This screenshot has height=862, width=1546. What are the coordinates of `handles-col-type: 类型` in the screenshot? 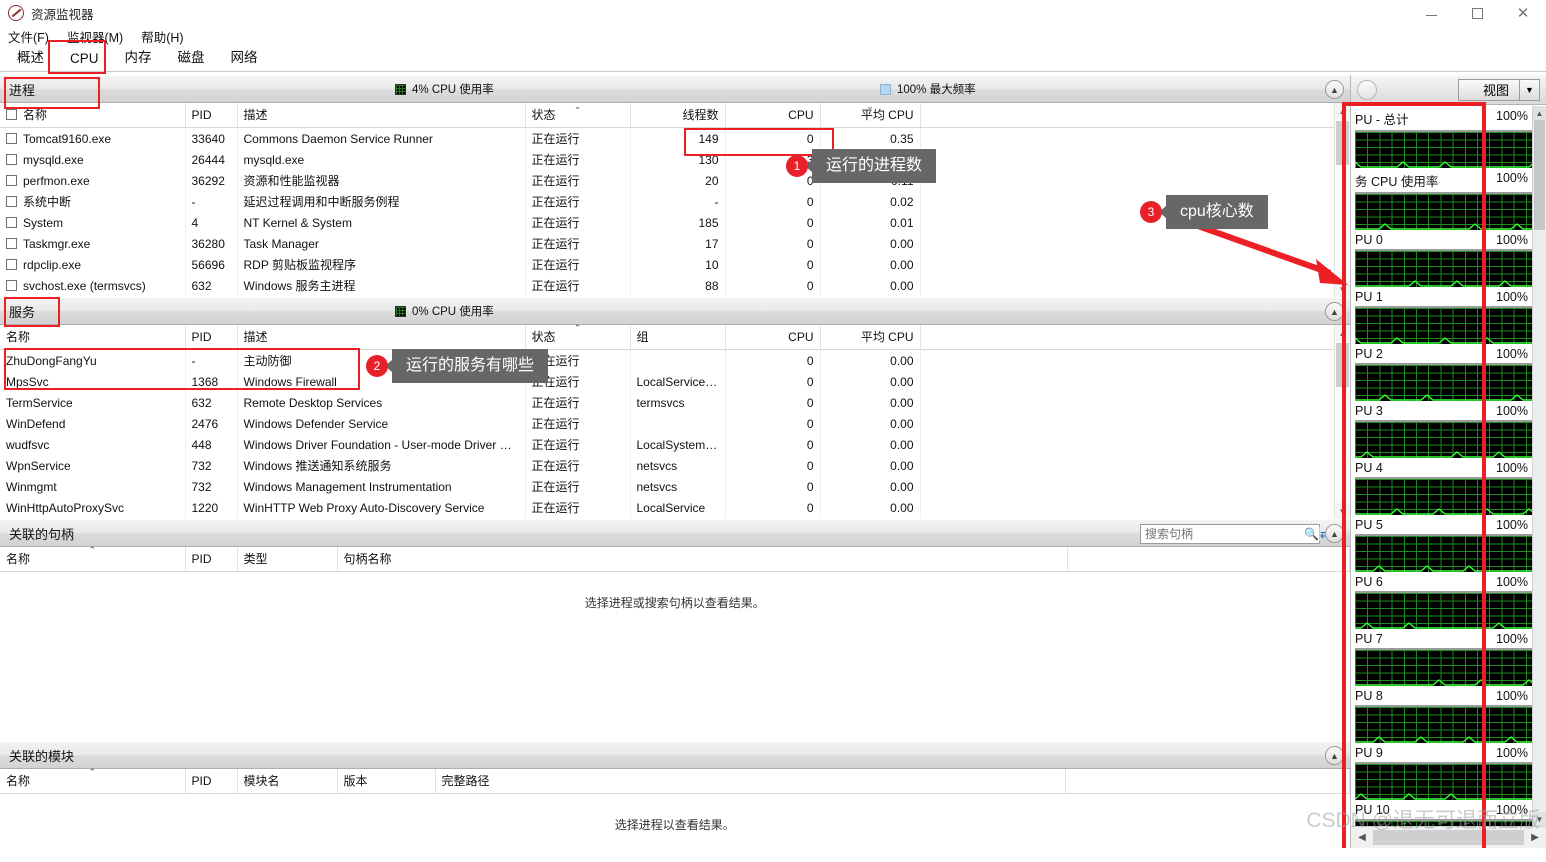 It's located at (287, 559).